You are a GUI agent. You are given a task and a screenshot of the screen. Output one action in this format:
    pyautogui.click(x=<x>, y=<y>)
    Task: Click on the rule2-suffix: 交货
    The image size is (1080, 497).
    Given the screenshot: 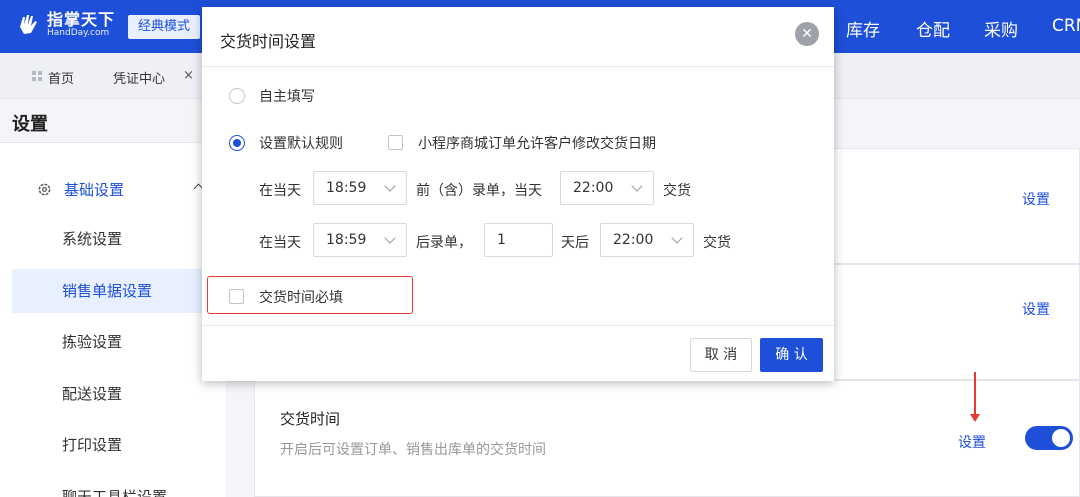 What is the action you would take?
    pyautogui.click(x=717, y=243)
    